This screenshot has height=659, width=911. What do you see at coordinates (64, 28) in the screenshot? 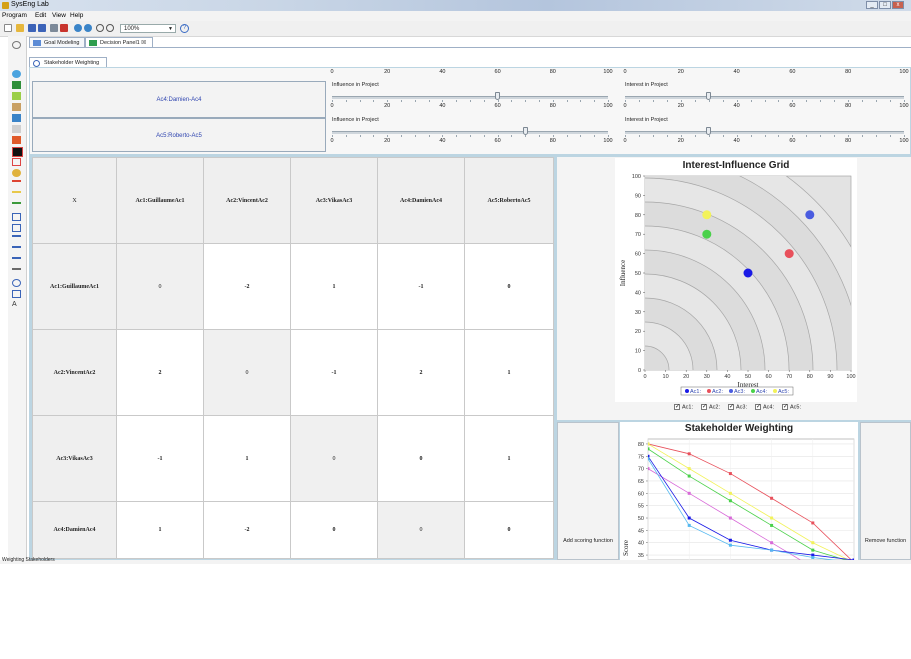
I see `pdf-icon` at bounding box center [64, 28].